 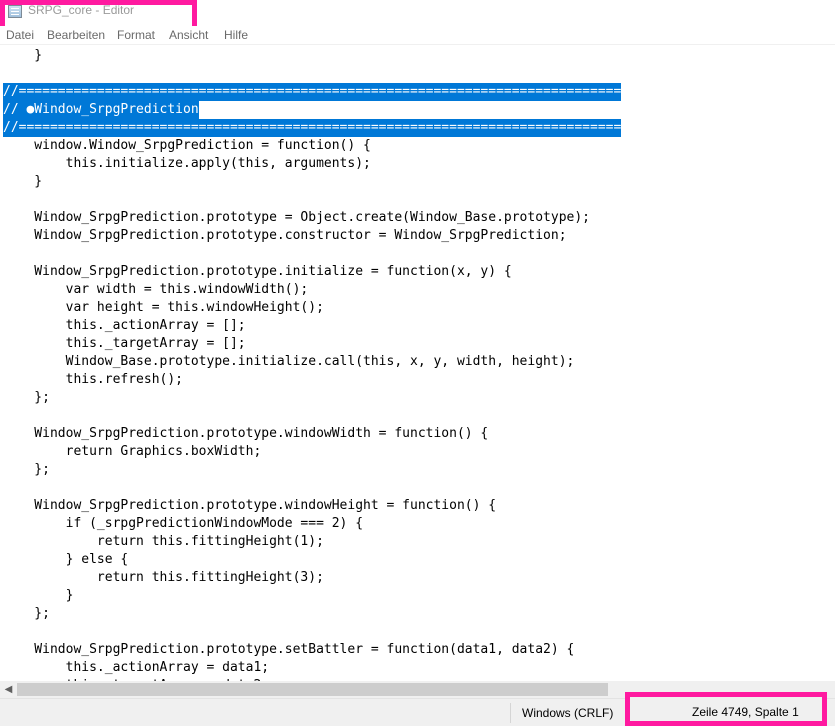 I want to click on code-line: return Graphics.boxWidth;, so click(x=132, y=451).